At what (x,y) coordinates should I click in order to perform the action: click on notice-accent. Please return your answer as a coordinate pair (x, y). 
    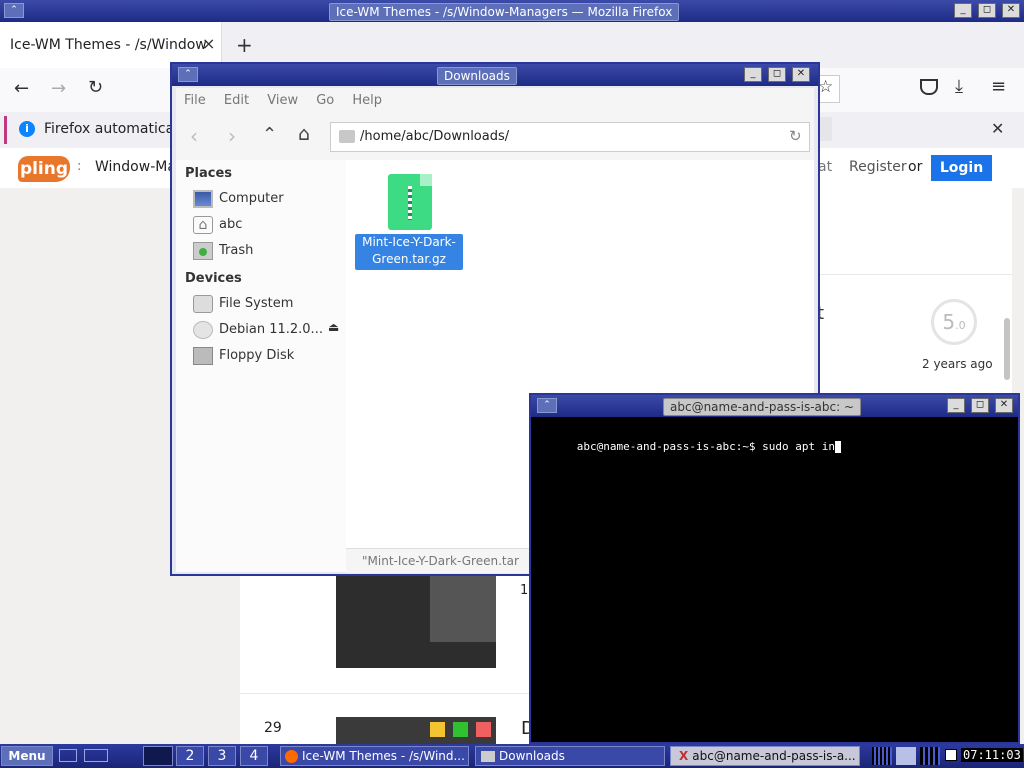
    Looking at the image, I should click on (5, 130).